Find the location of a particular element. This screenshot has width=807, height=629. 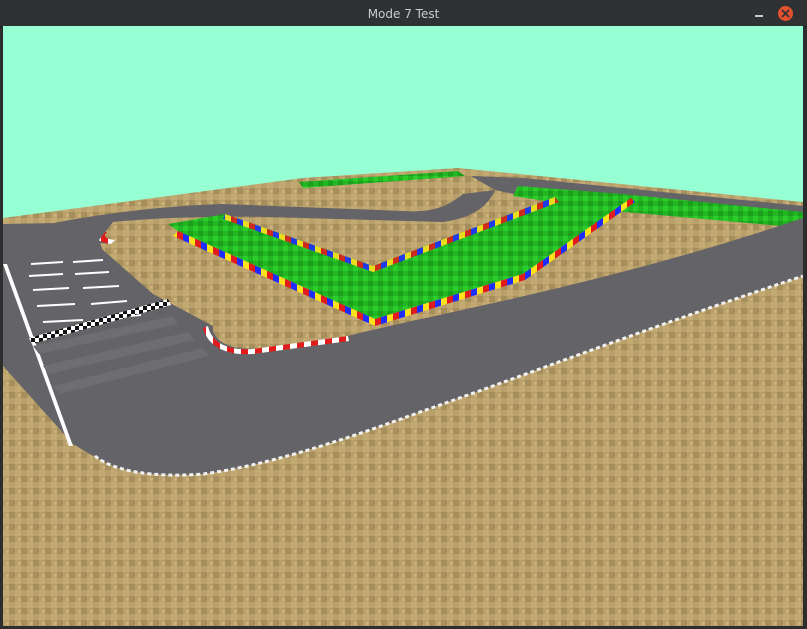

close-icon is located at coordinates (785, 13).